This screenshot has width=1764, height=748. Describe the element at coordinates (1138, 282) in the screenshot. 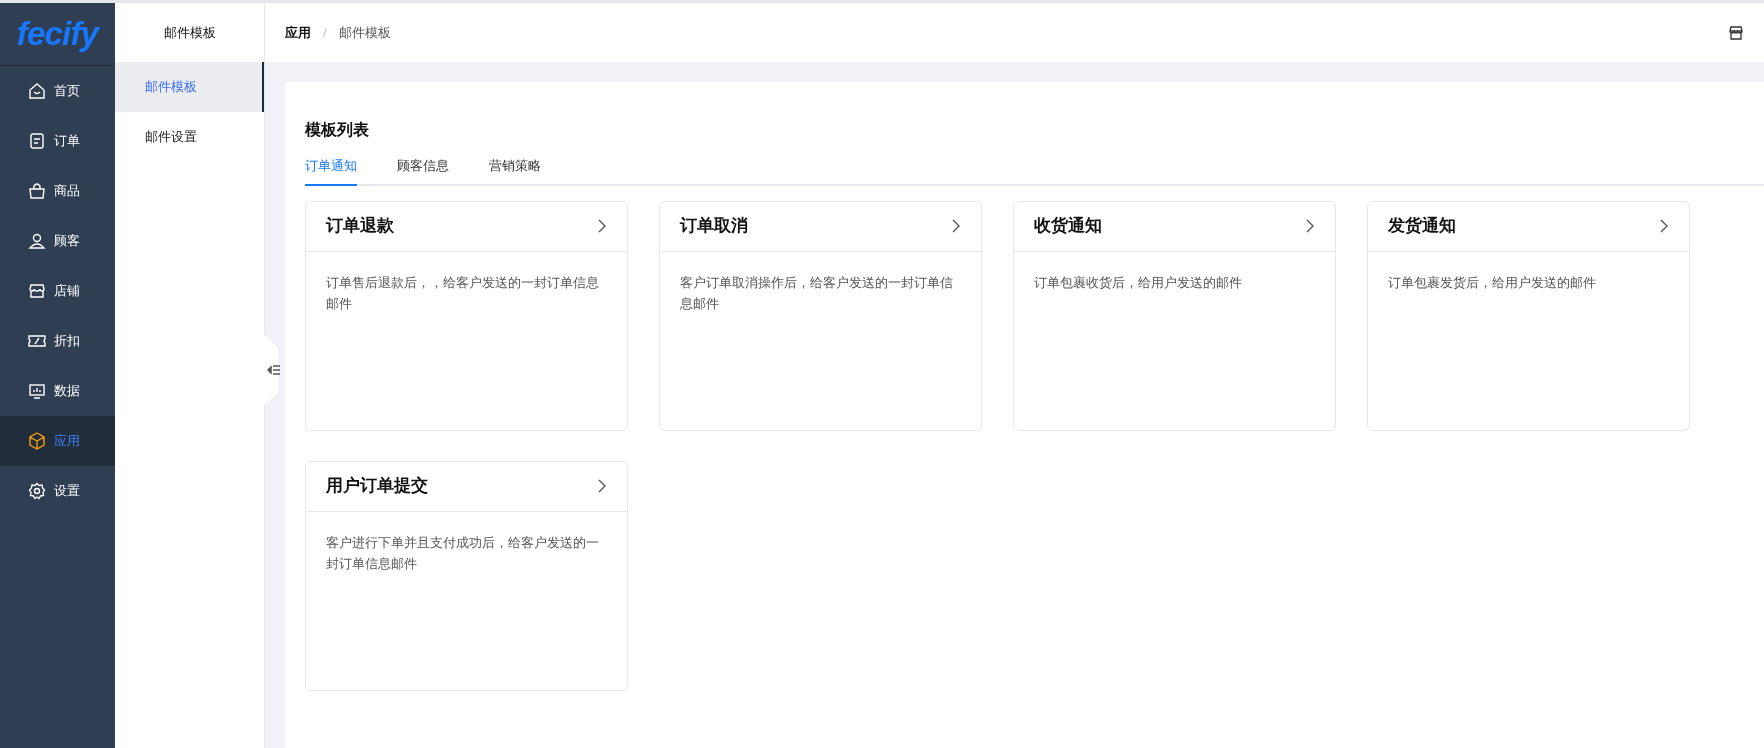

I see `card-description: 订单包裹收货后，给用户发送的邮件` at that location.